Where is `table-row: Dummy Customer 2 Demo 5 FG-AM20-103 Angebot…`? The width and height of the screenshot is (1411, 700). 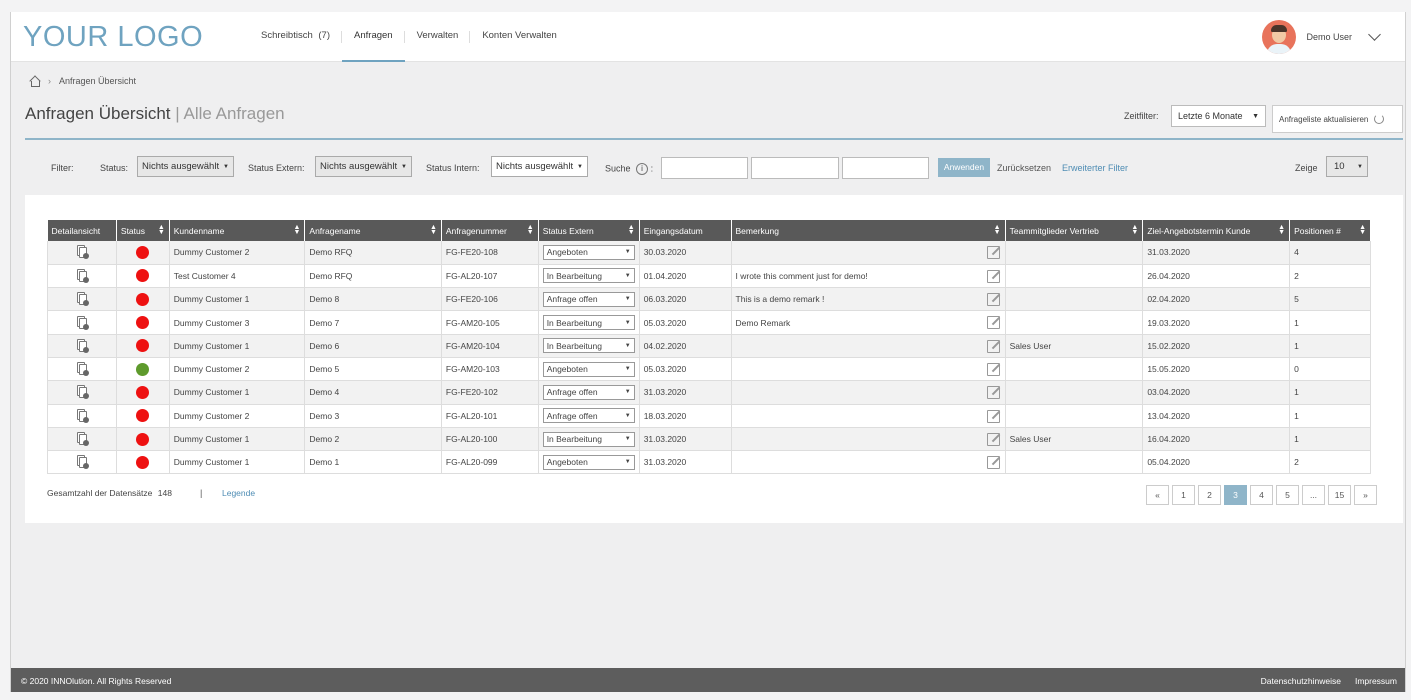
table-row: Dummy Customer 2 Demo 5 FG-AM20-103 Angebot… is located at coordinates (709, 369).